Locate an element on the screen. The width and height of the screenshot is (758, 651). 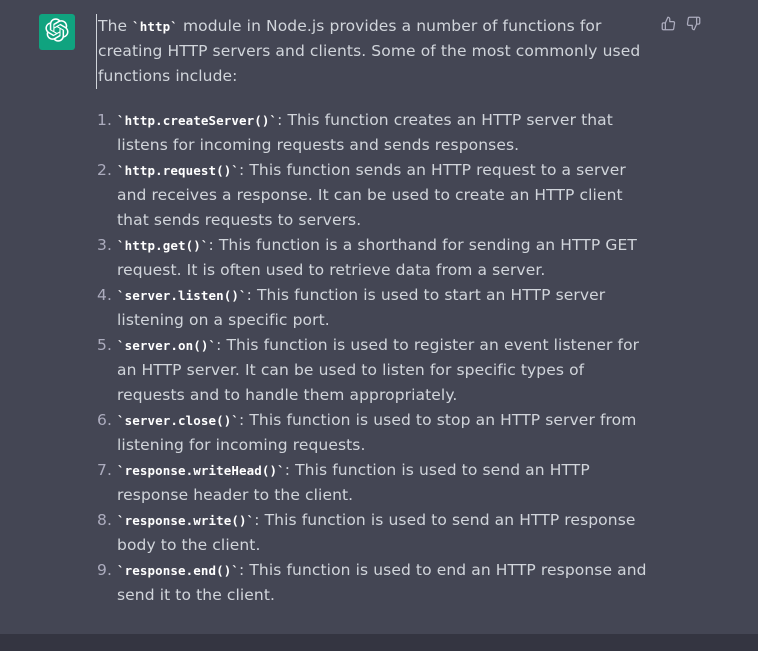
function-code: `response.writeHead()` is located at coordinates (201, 470).